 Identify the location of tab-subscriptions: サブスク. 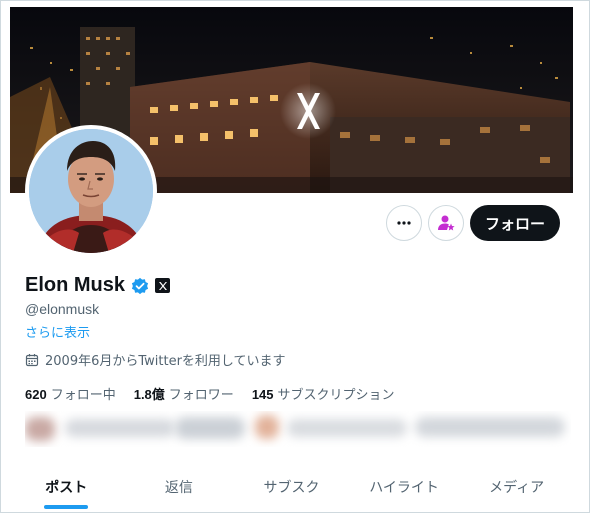
(291, 487).